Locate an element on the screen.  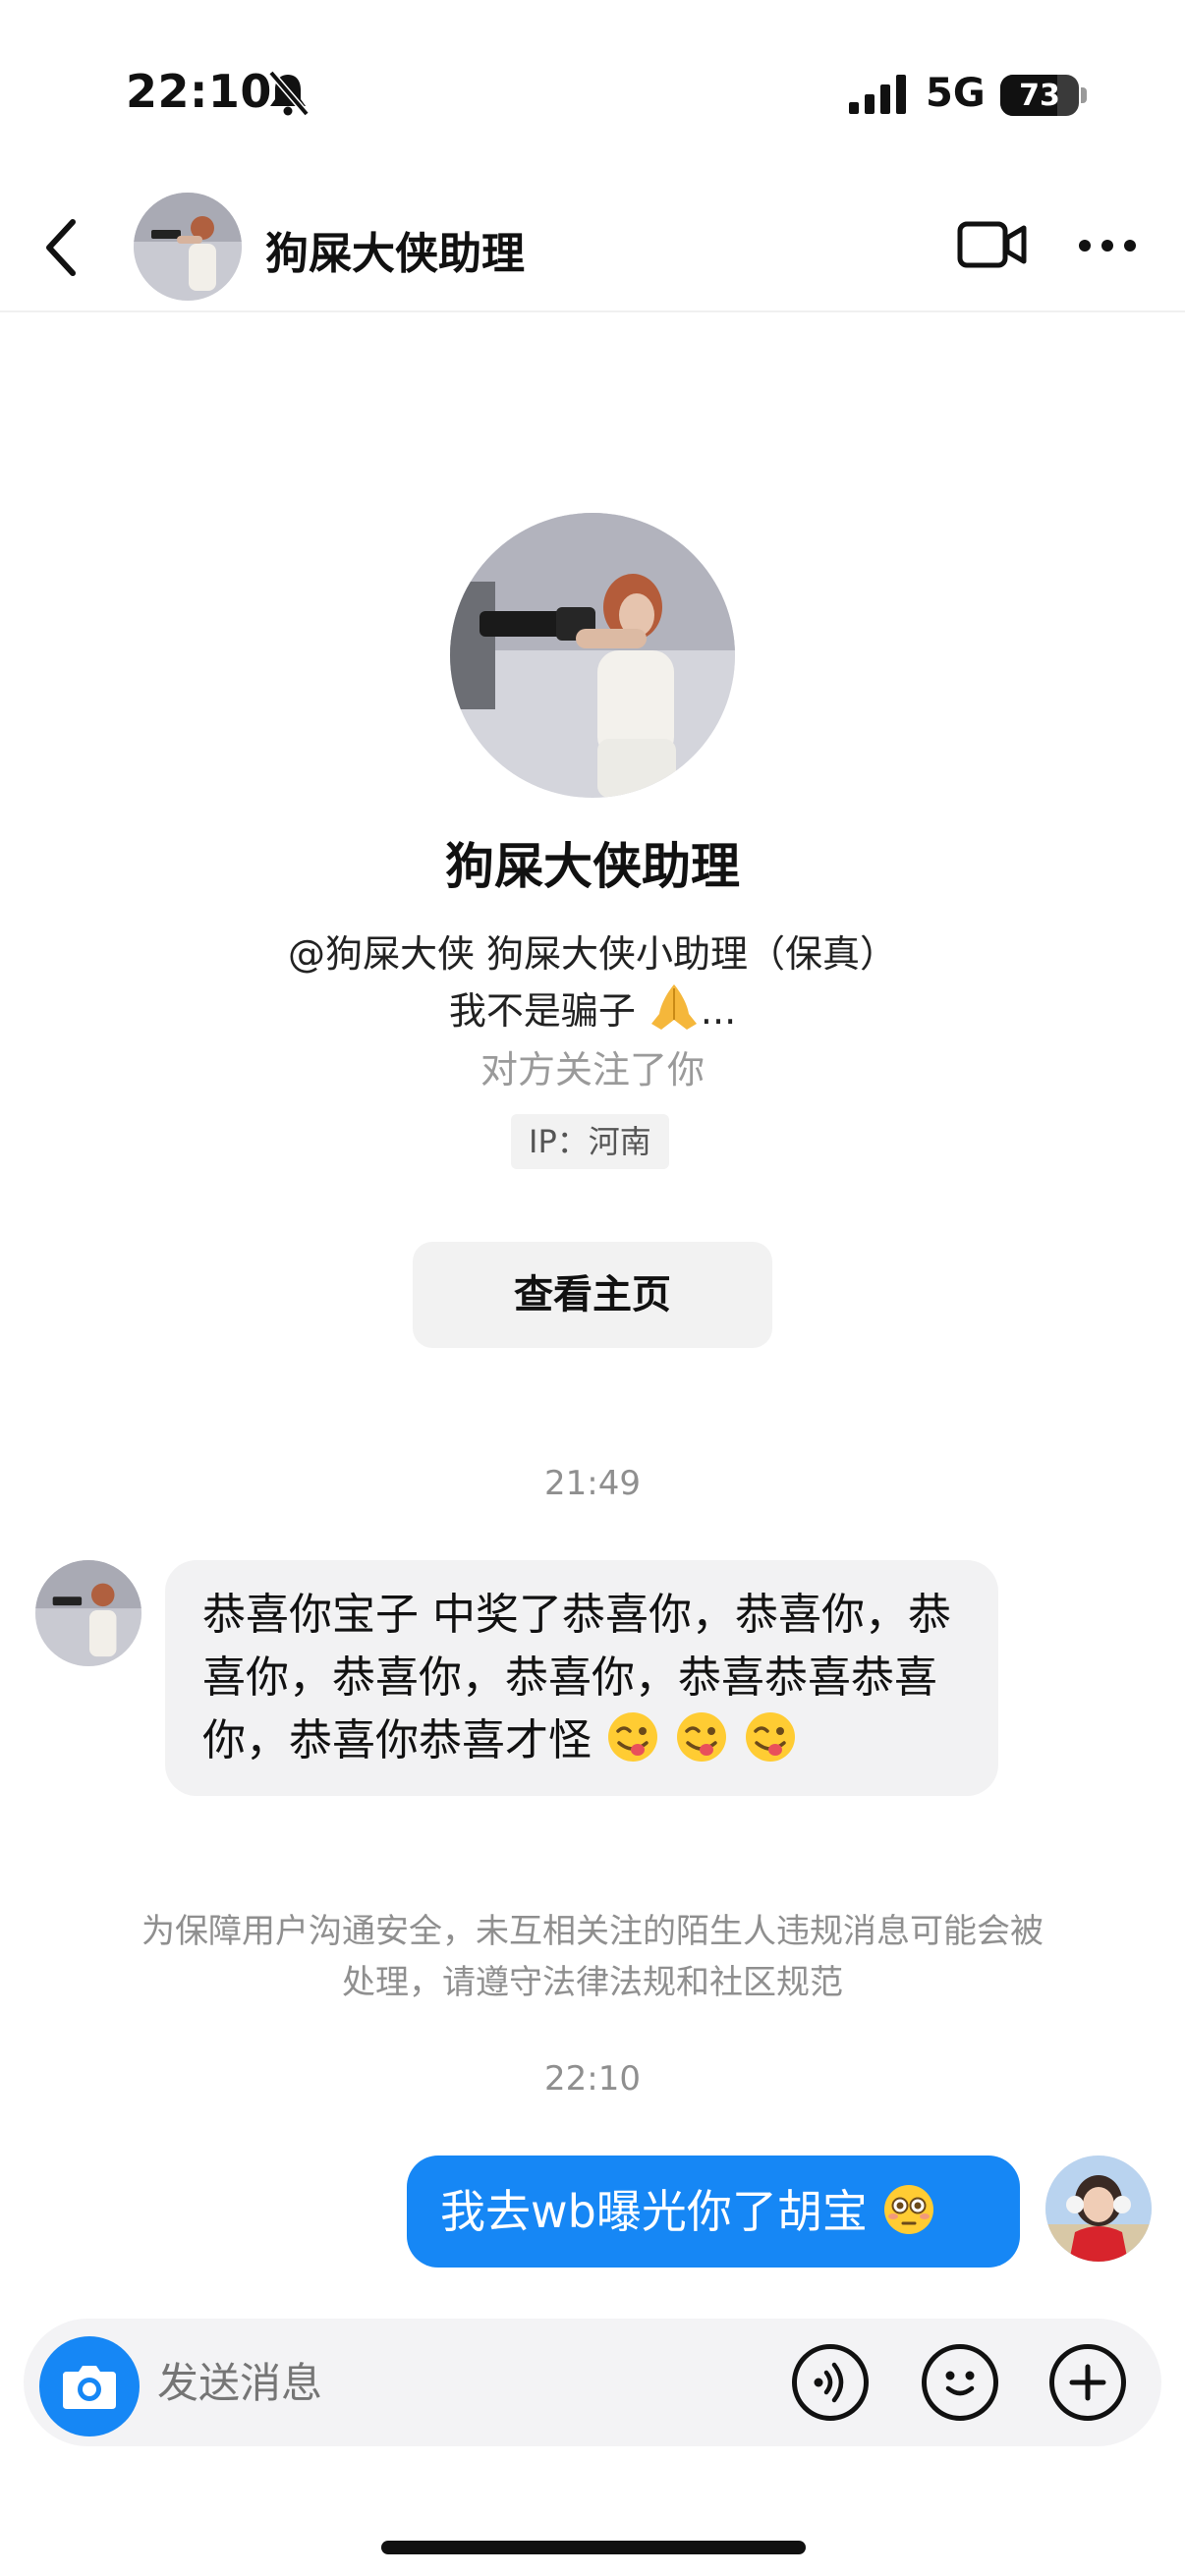
flushed-face-emoji-icon is located at coordinates (909, 2209).